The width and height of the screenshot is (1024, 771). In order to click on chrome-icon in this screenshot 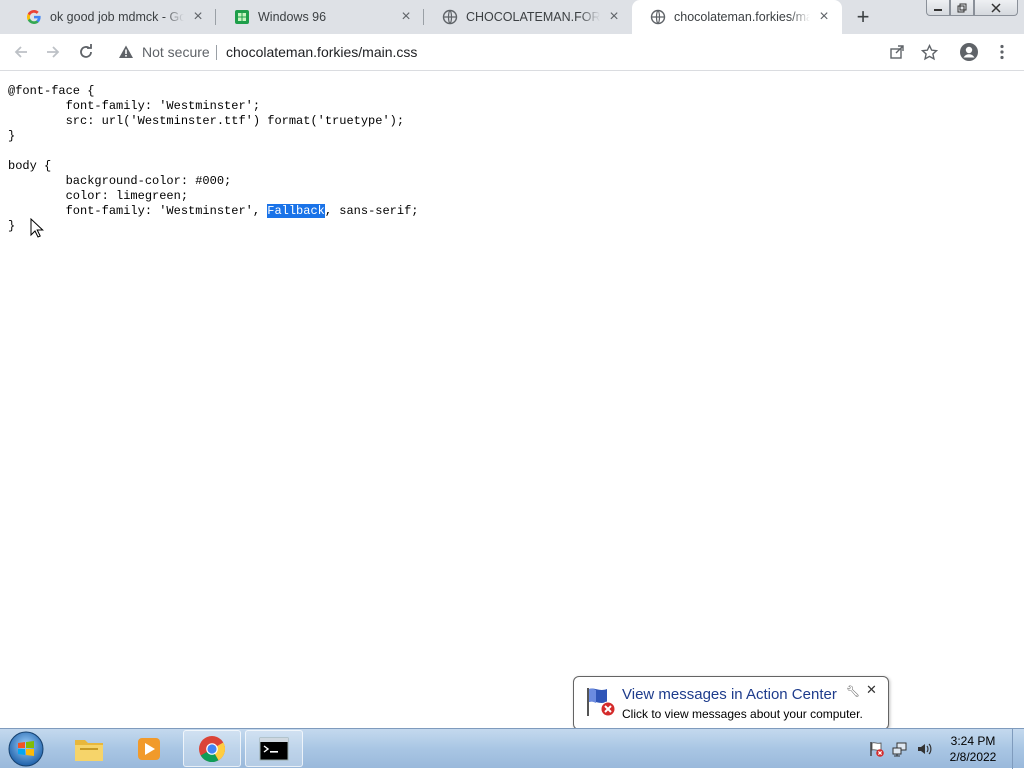, I will do `click(212, 748)`.